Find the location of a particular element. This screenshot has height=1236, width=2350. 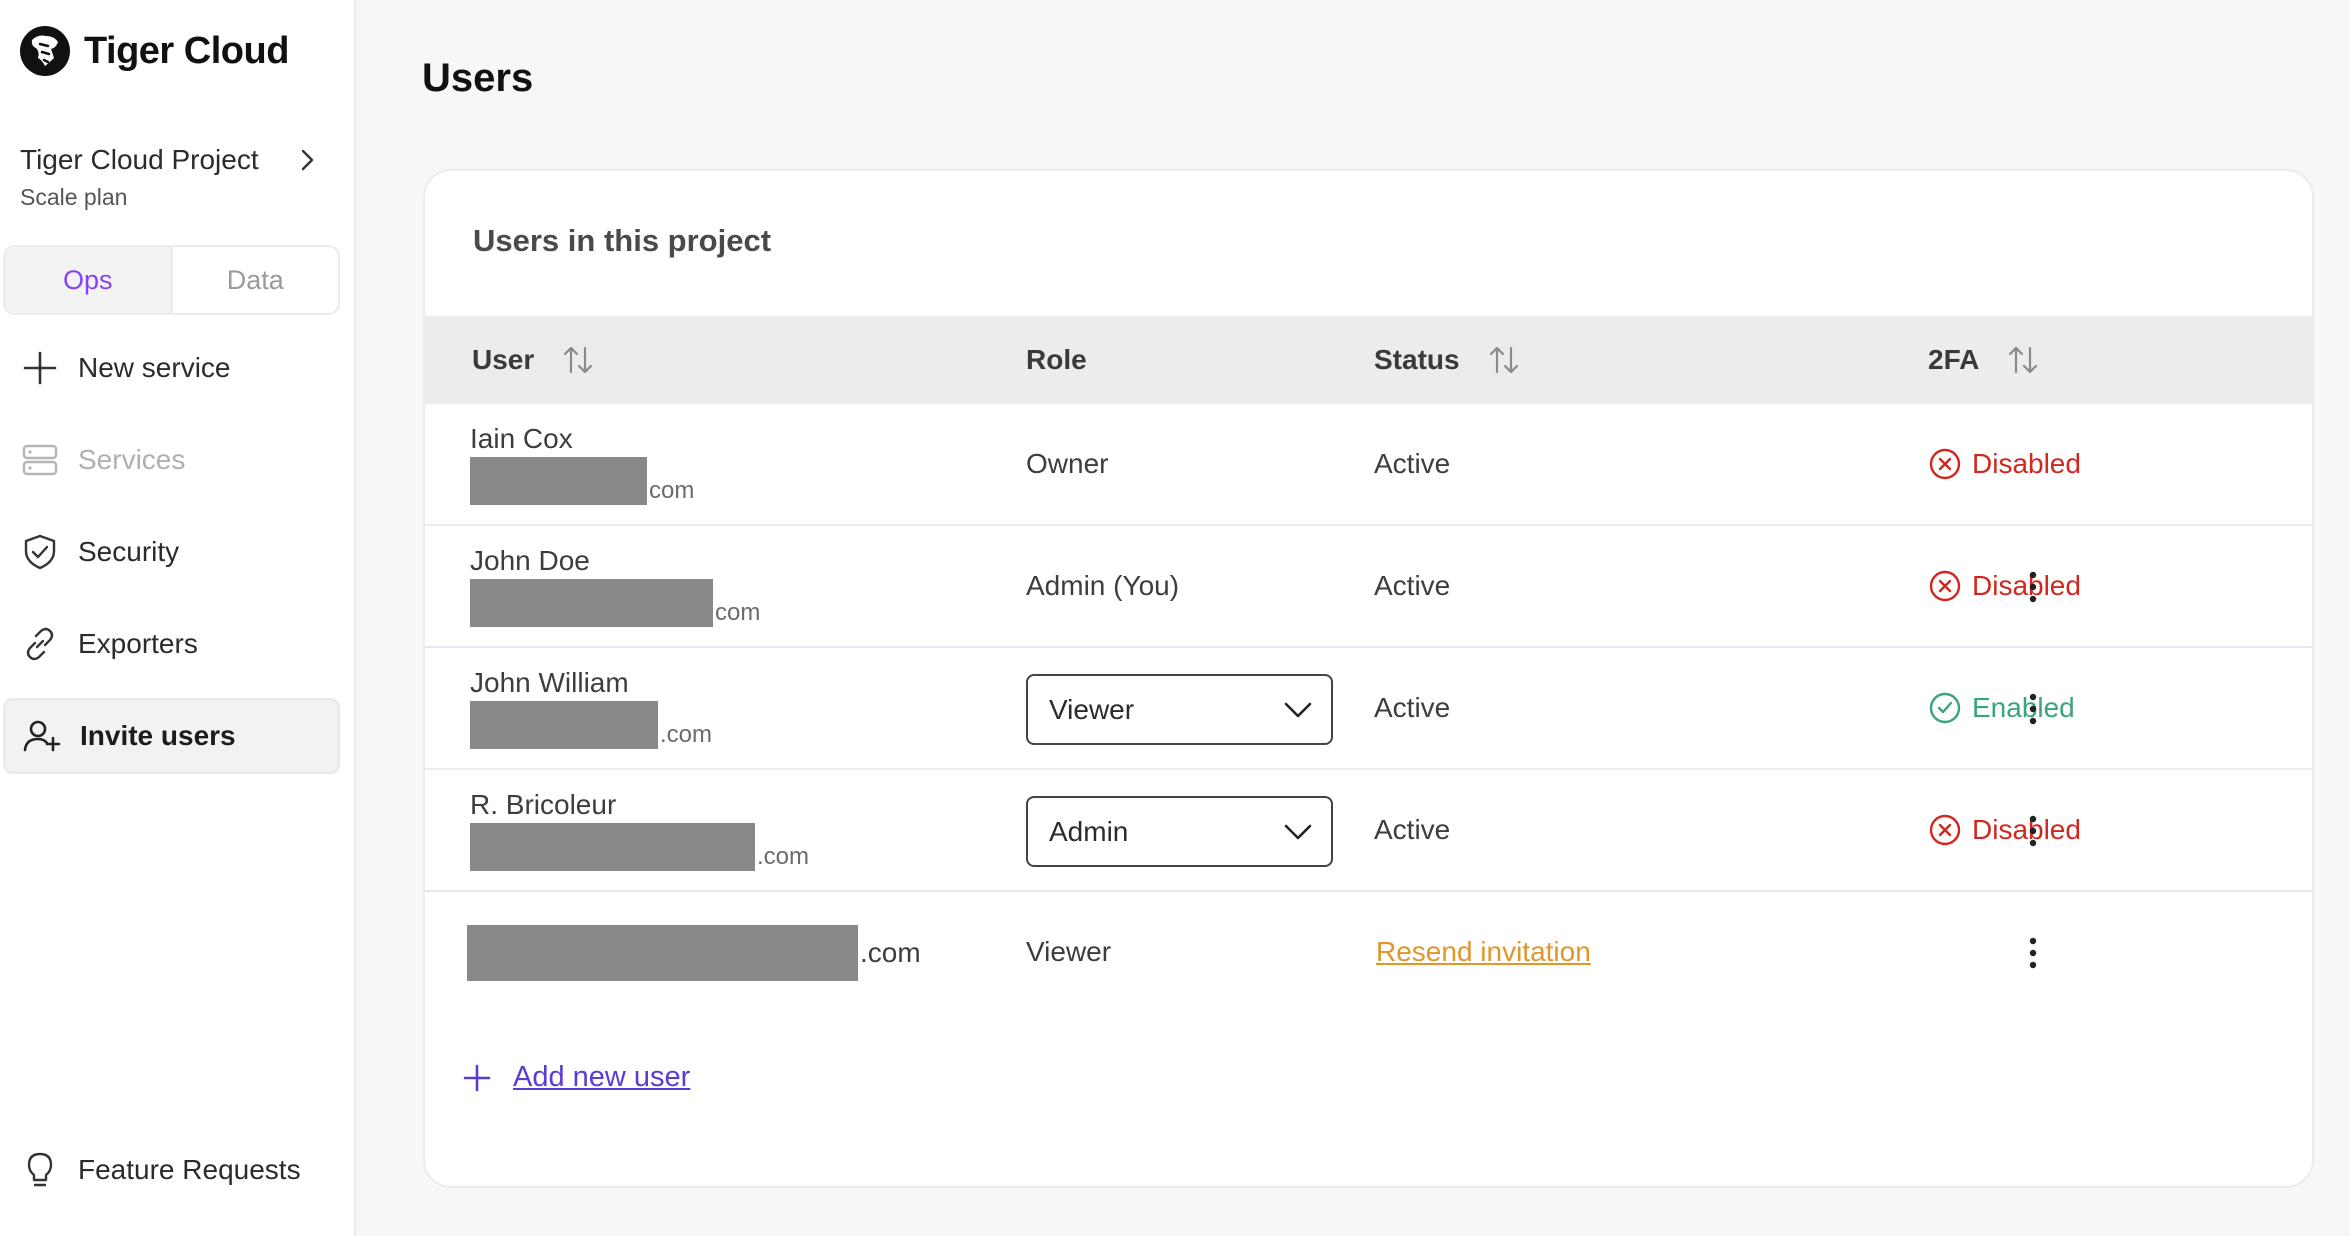

logo: Tiger Cloud is located at coordinates (153, 51).